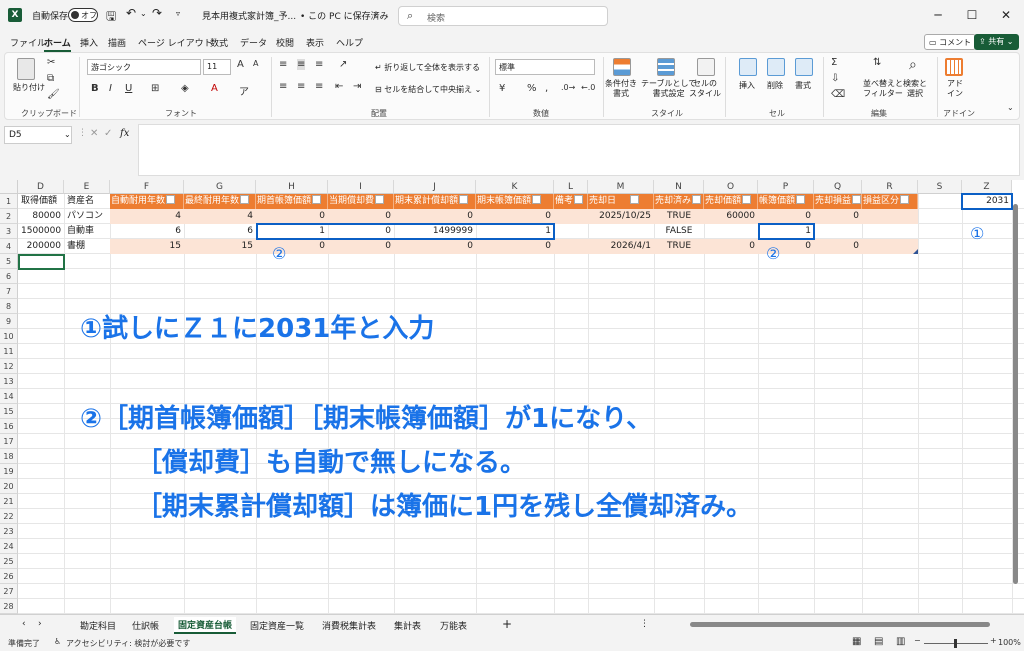 This screenshot has width=1024, height=651. What do you see at coordinates (915, 88) in the screenshot?
I see `find-select-button: 検索と 選択` at bounding box center [915, 88].